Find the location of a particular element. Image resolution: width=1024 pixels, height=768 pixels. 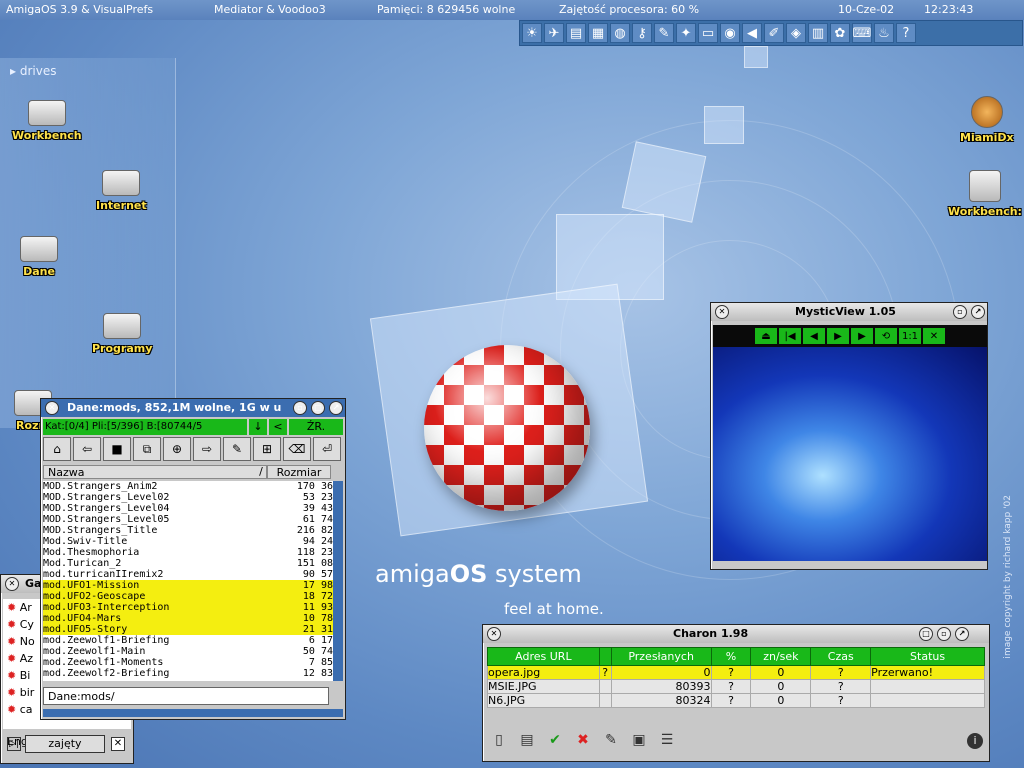

down-button: ↓ is located at coordinates (258, 427).